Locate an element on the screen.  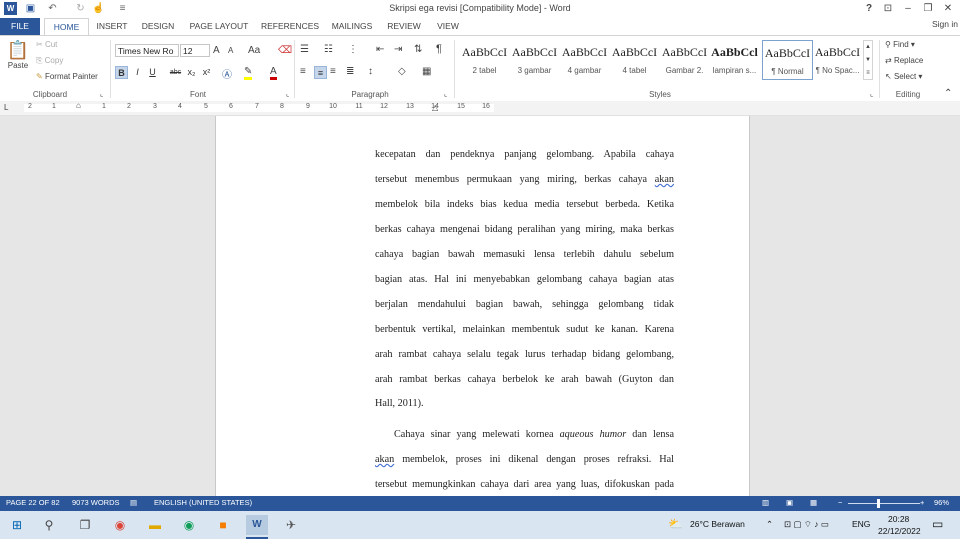
align-left-icon: ≡ is located at coordinates (303, 71).